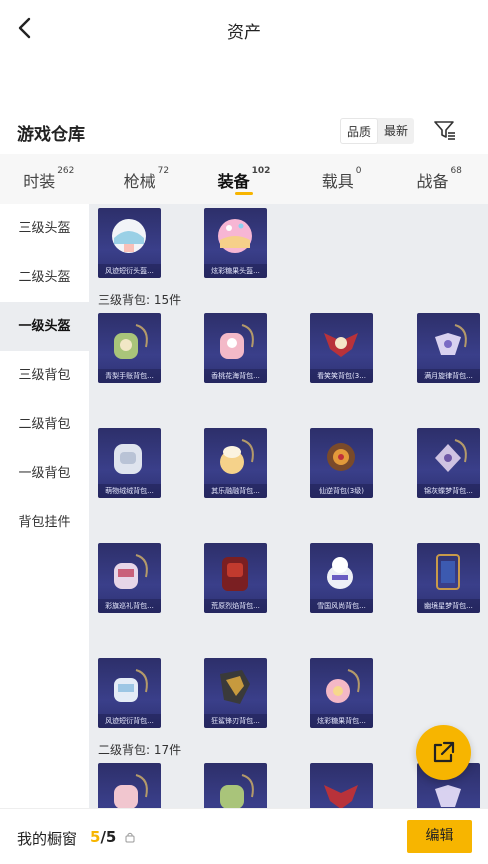 The width and height of the screenshot is (488, 864). Describe the element at coordinates (341, 491) in the screenshot. I see `item-name: 仙逆背包(3级)` at that location.